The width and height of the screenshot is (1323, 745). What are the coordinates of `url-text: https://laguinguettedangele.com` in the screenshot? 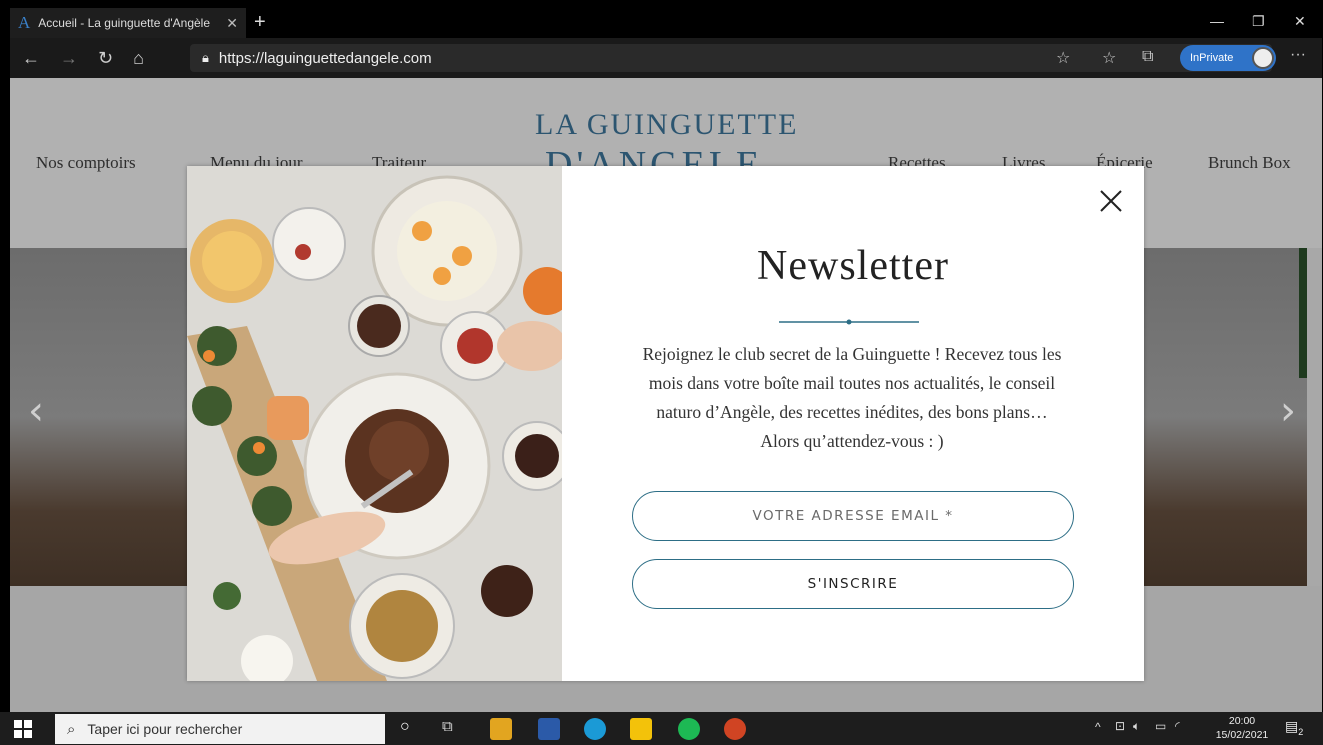 It's located at (325, 58).